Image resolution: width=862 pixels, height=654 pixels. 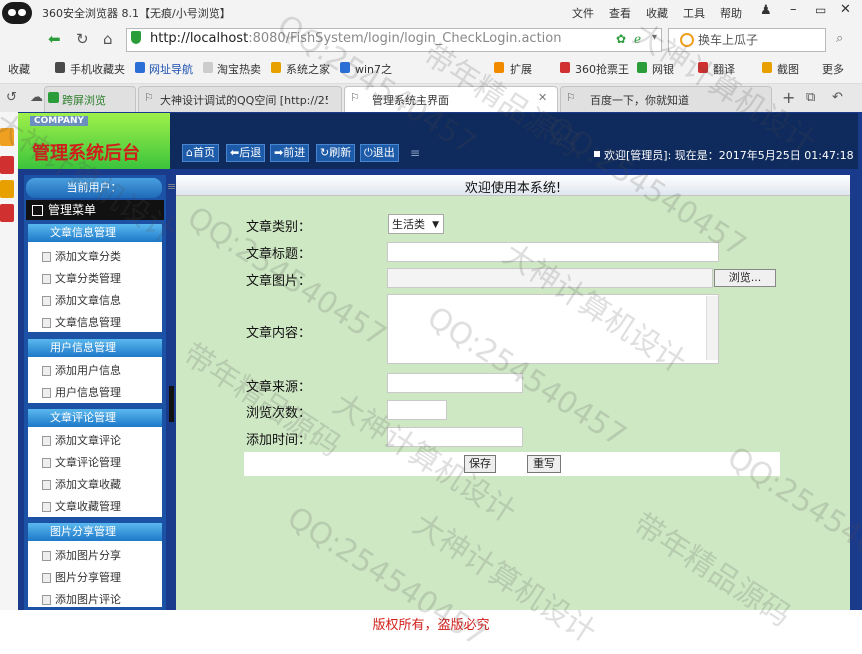 I want to click on bookmark-screenshot: 截图, so click(x=788, y=69).